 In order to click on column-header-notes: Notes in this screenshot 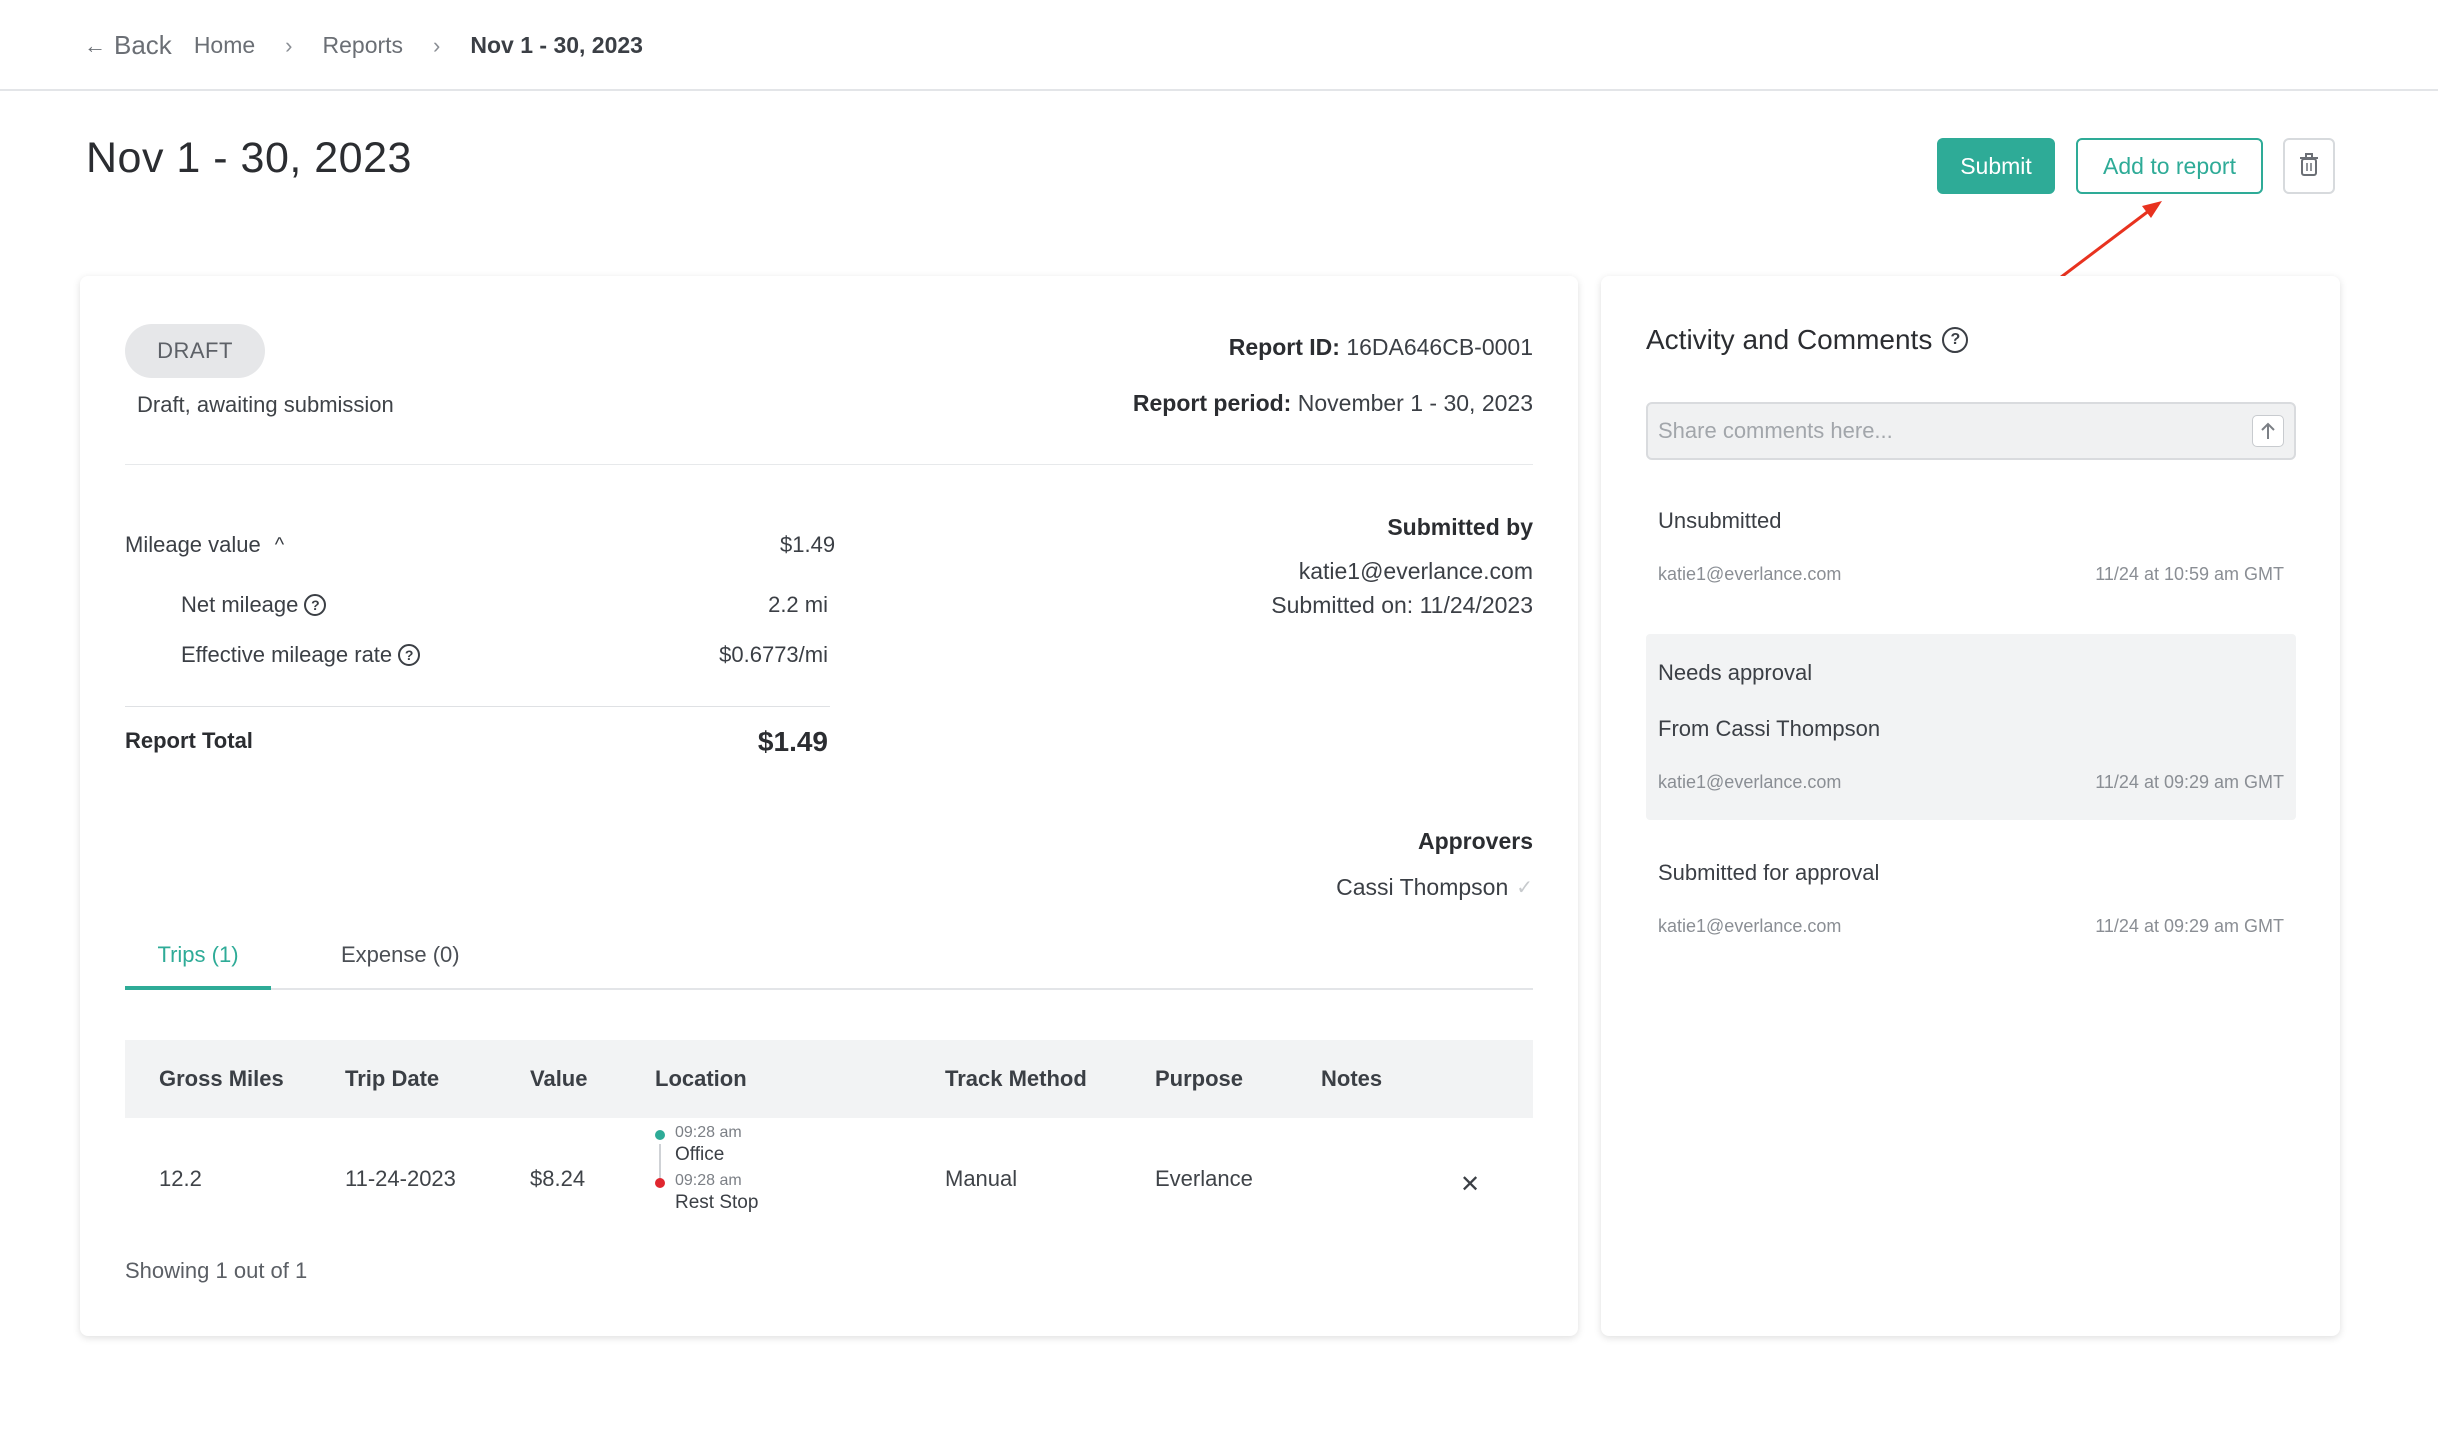, I will do `click(1351, 1079)`.